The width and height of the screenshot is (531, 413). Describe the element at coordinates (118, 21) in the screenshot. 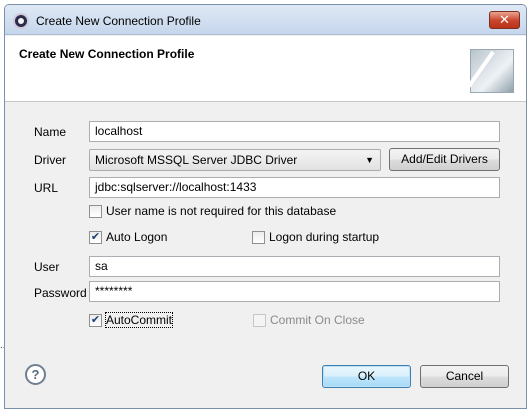

I see `window-title: Create New Connection Profile` at that location.